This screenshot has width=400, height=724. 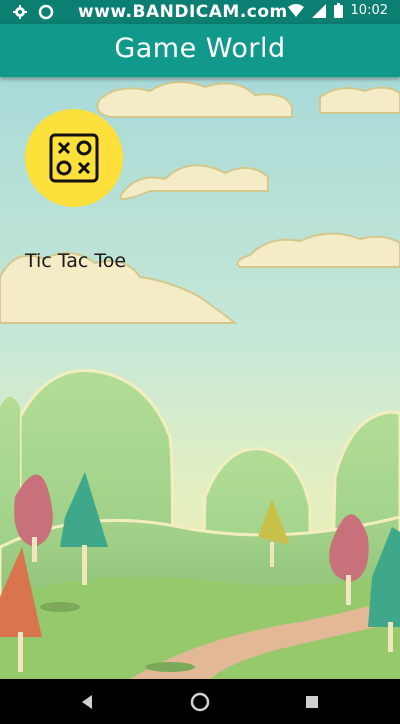 I want to click on settings-gear-icon, so click(x=20, y=12).